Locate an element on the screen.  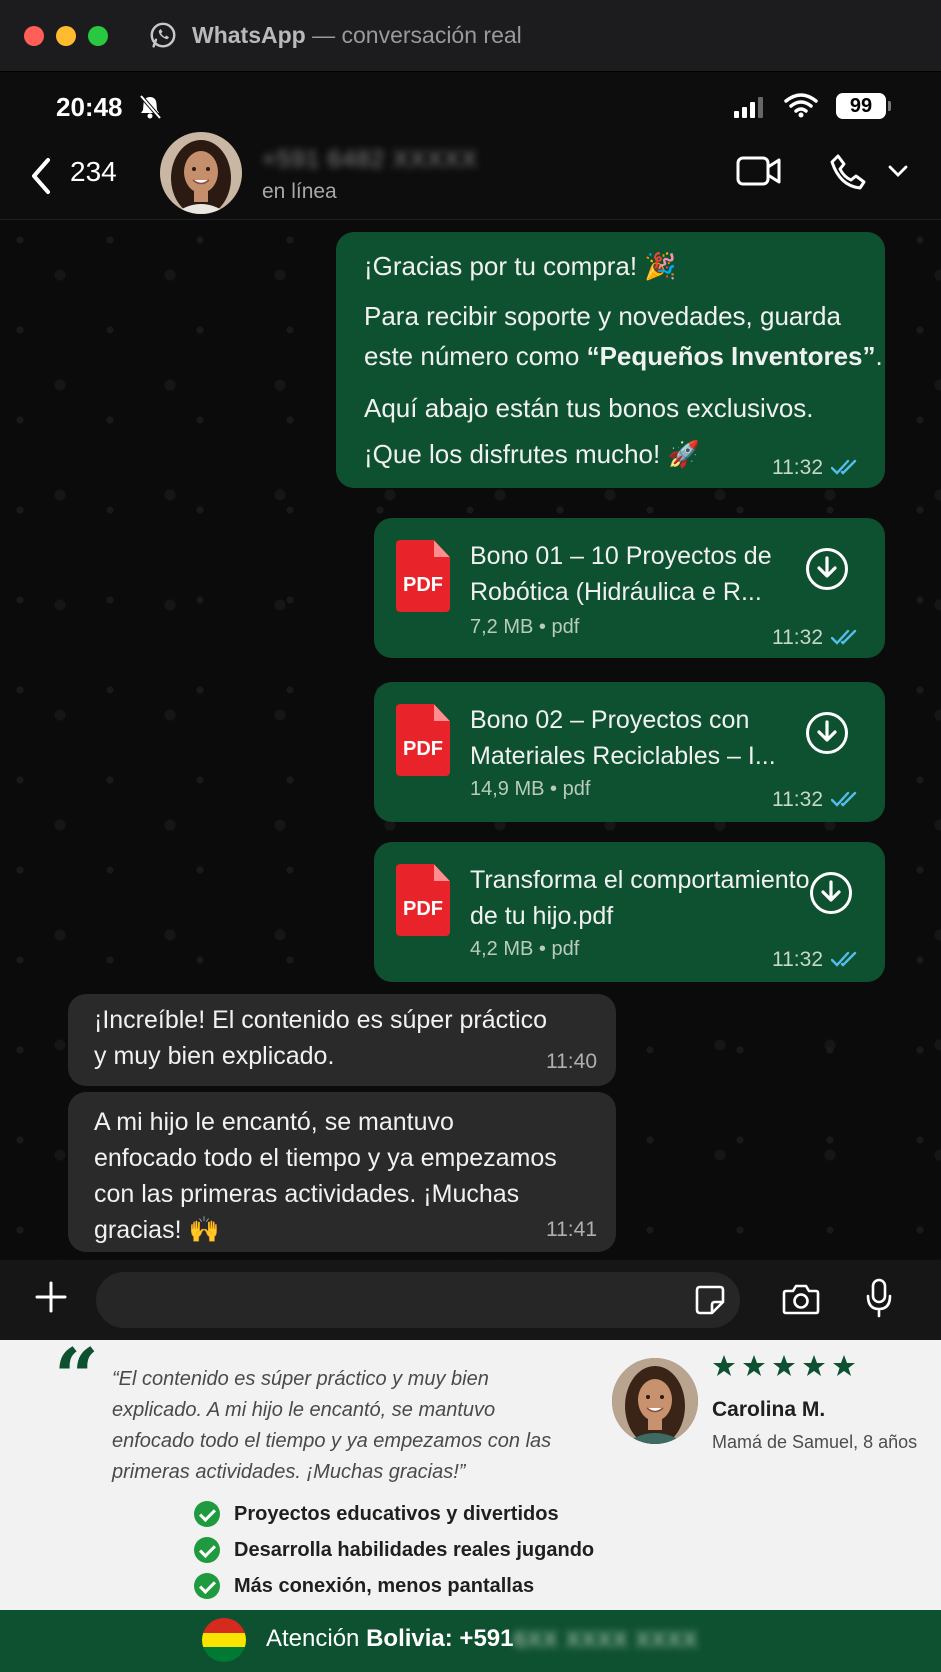
benefit-label: Proyectos educativos y divertidos is located at coordinates (396, 1513).